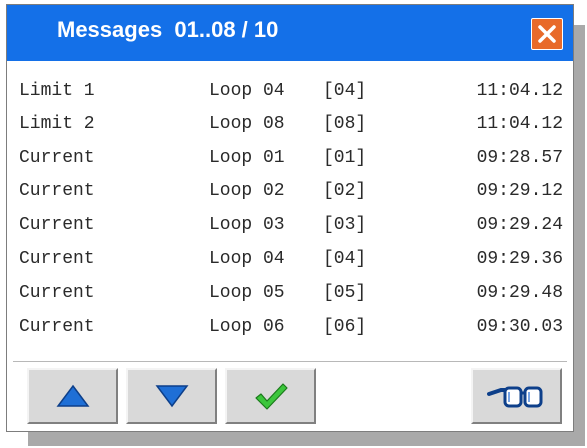 The image size is (587, 448). I want to click on message-time: 09:29.24, so click(520, 225).